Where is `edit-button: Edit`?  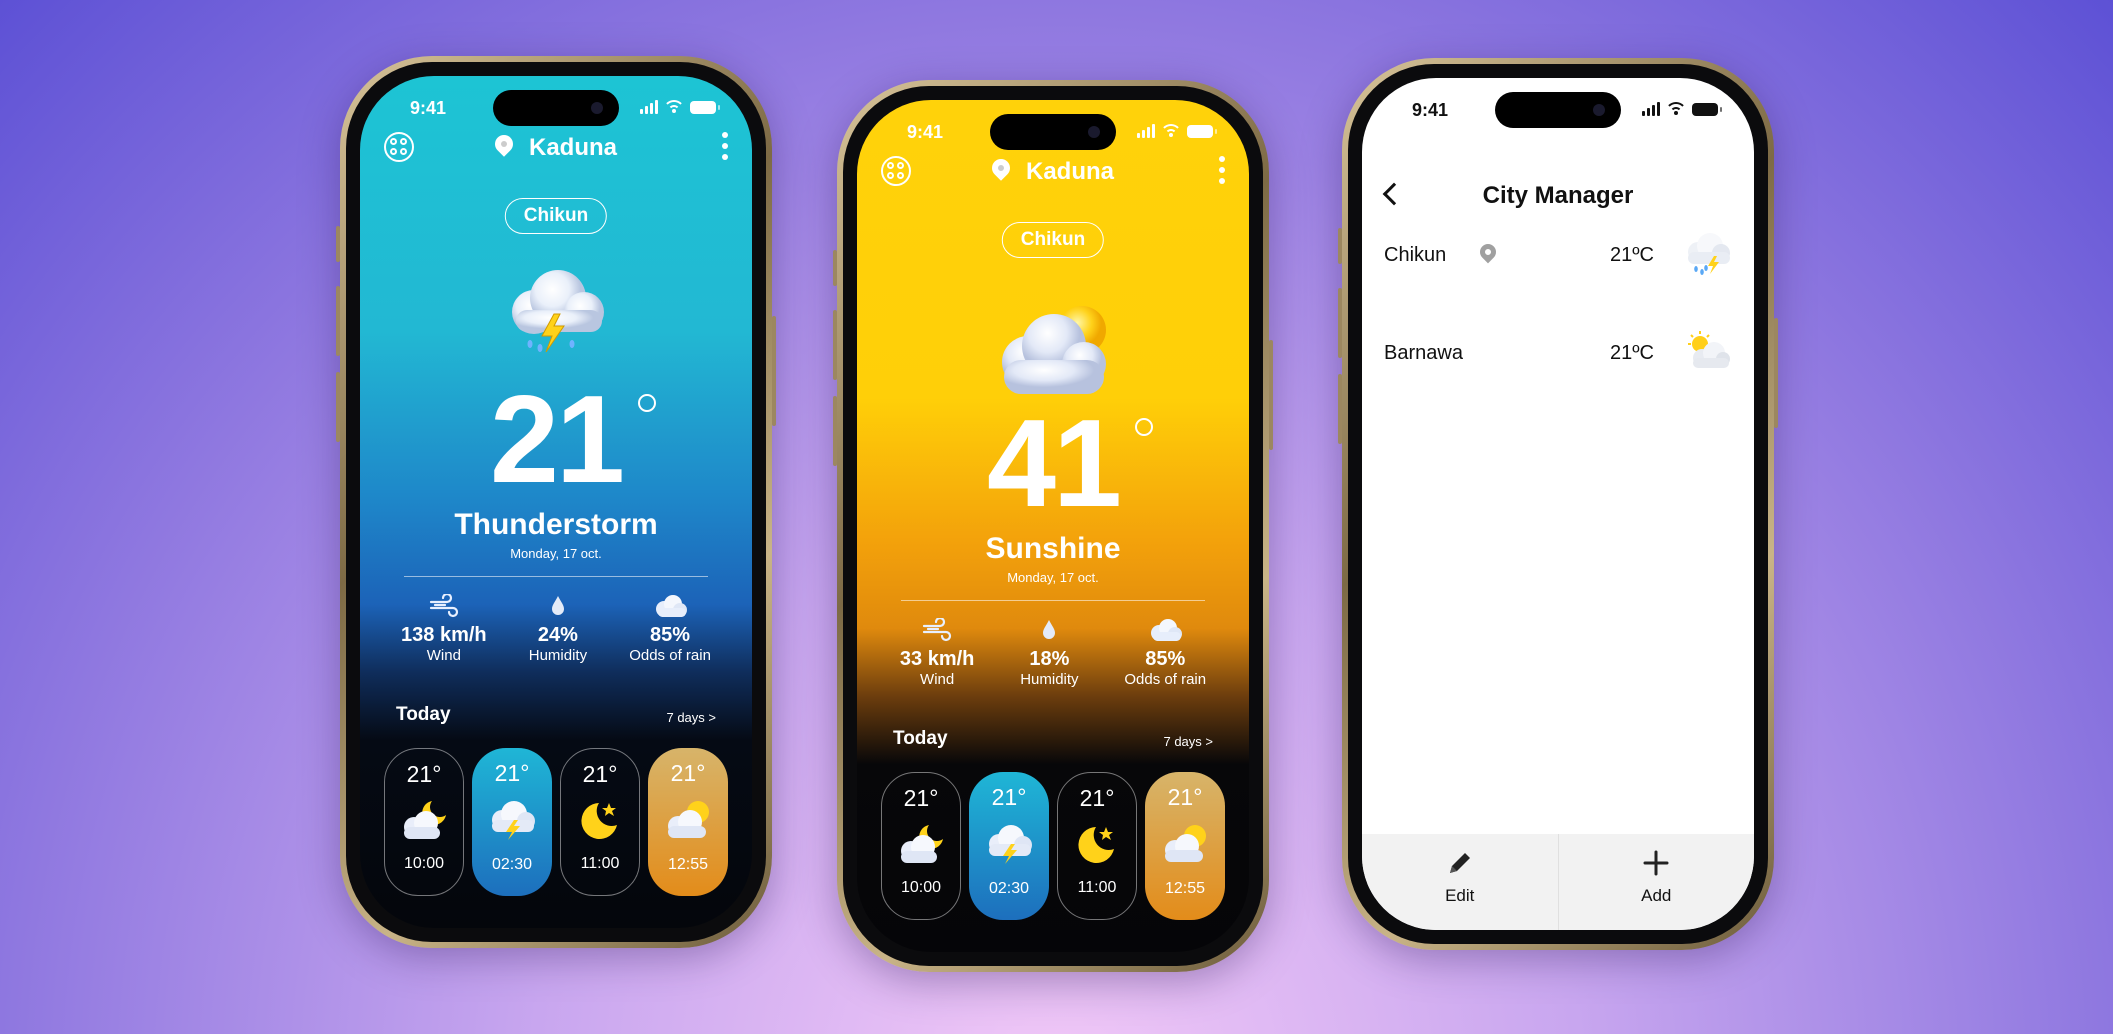 edit-button: Edit is located at coordinates (1460, 882).